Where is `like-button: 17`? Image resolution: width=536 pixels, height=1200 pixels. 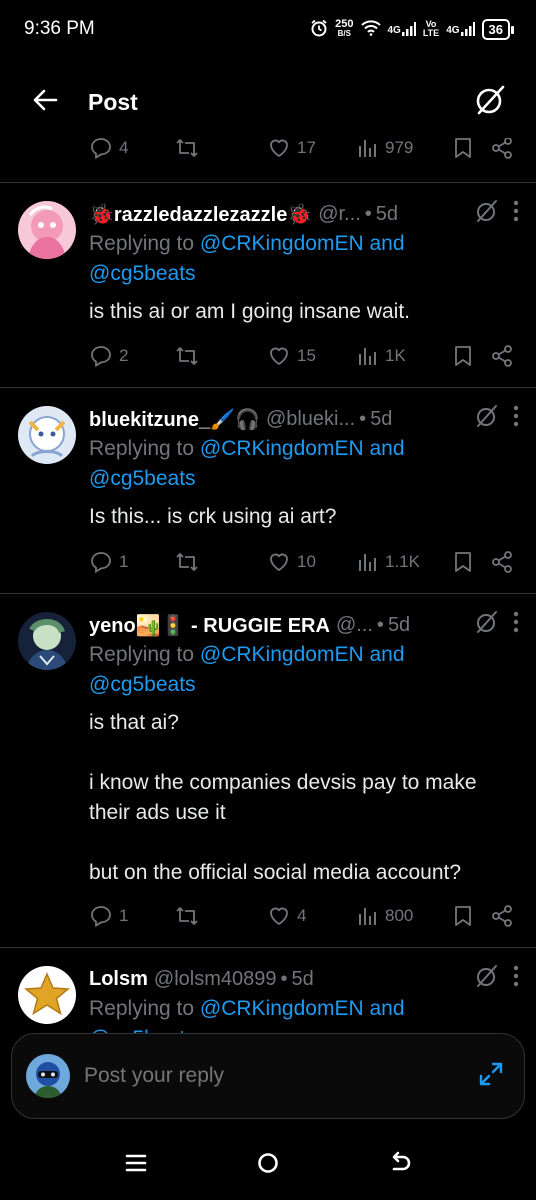 like-button: 17 is located at coordinates (312, 149).